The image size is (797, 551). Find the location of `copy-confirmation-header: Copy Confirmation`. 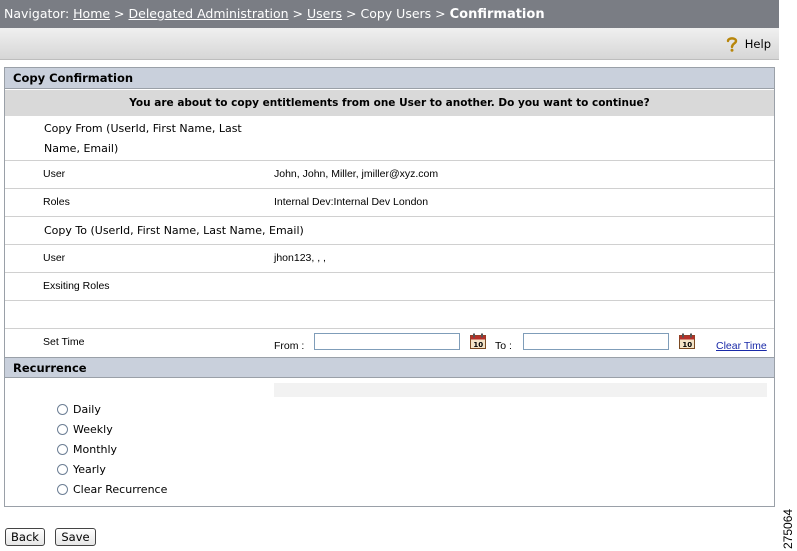

copy-confirmation-header: Copy Confirmation is located at coordinates (389, 78).